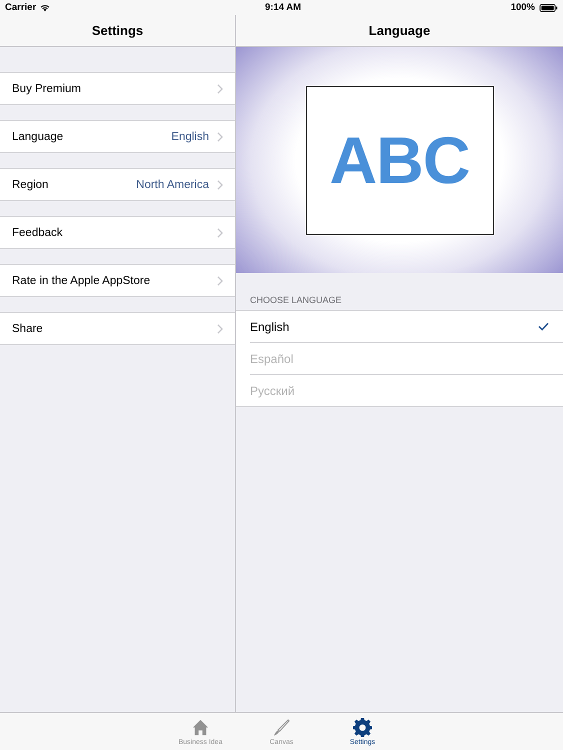  What do you see at coordinates (281, 727) in the screenshot?
I see `brush-icon` at bounding box center [281, 727].